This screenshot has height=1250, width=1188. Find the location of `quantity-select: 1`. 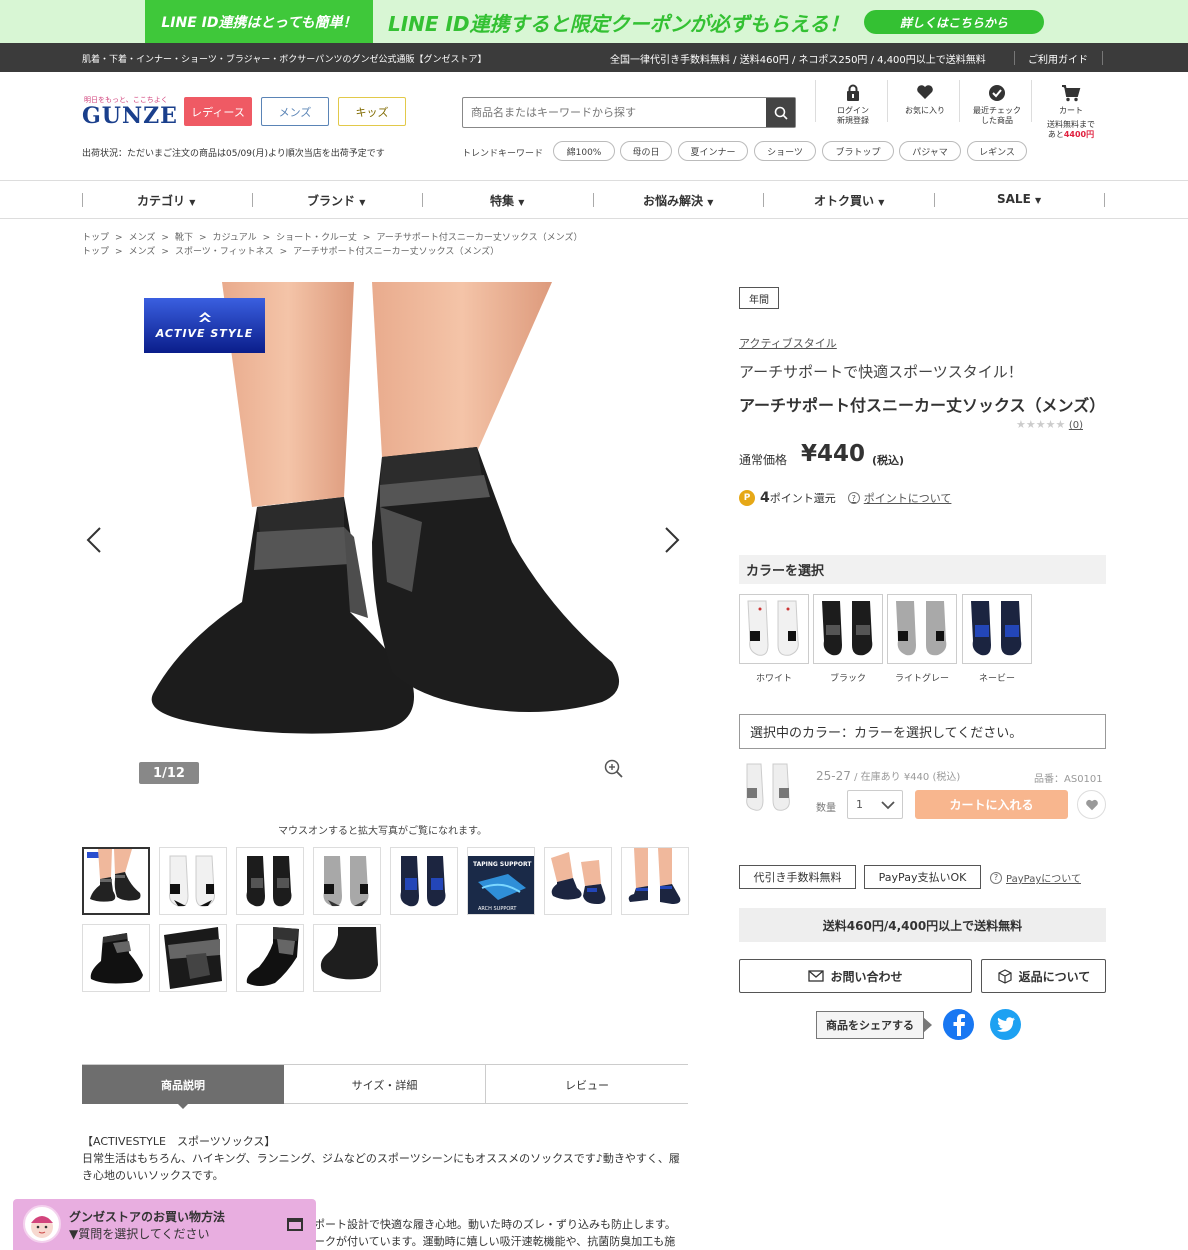

quantity-select: 1 is located at coordinates (875, 804).